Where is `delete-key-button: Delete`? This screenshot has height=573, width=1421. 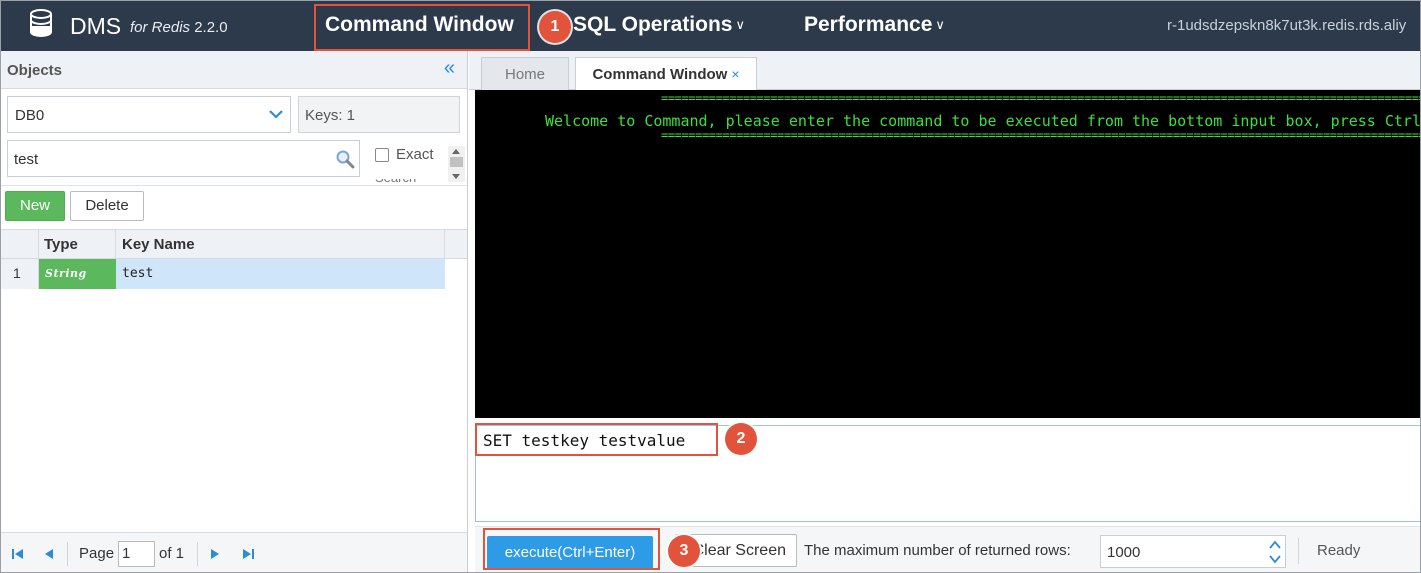 delete-key-button: Delete is located at coordinates (107, 206).